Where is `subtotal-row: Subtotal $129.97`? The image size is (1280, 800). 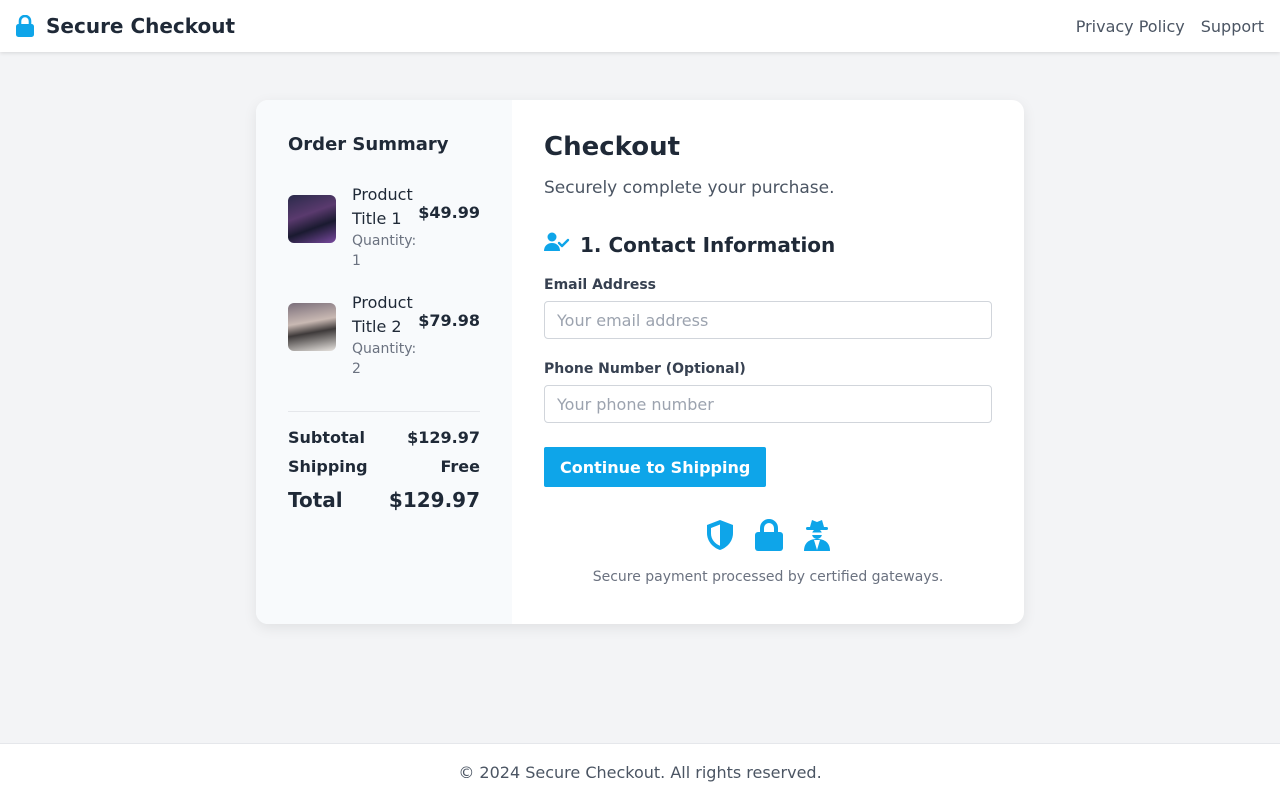 subtotal-row: Subtotal $129.97 is located at coordinates (384, 437).